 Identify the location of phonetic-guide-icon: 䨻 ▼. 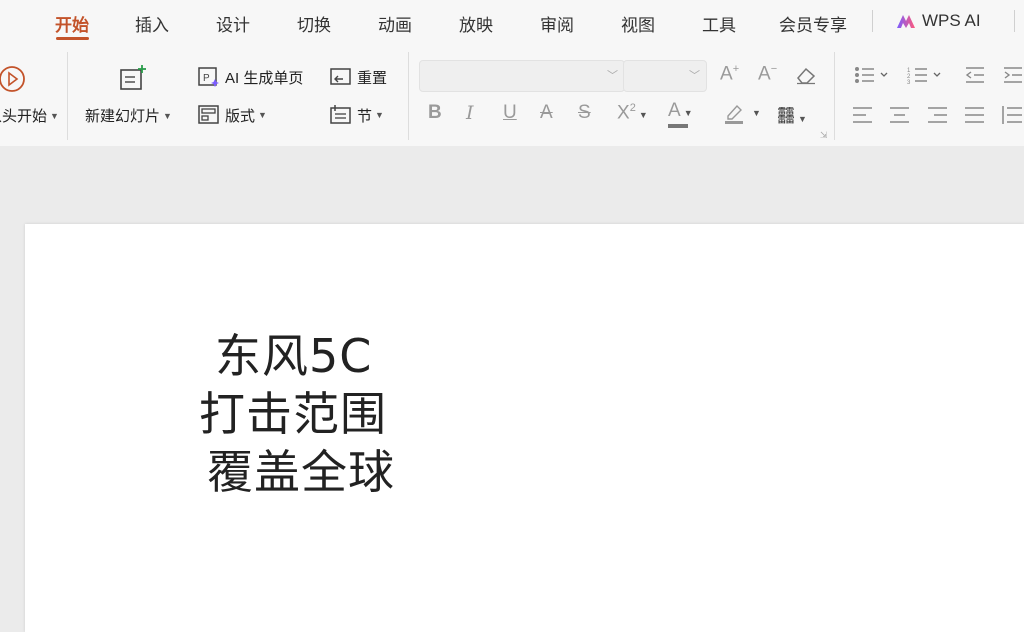
(792, 115).